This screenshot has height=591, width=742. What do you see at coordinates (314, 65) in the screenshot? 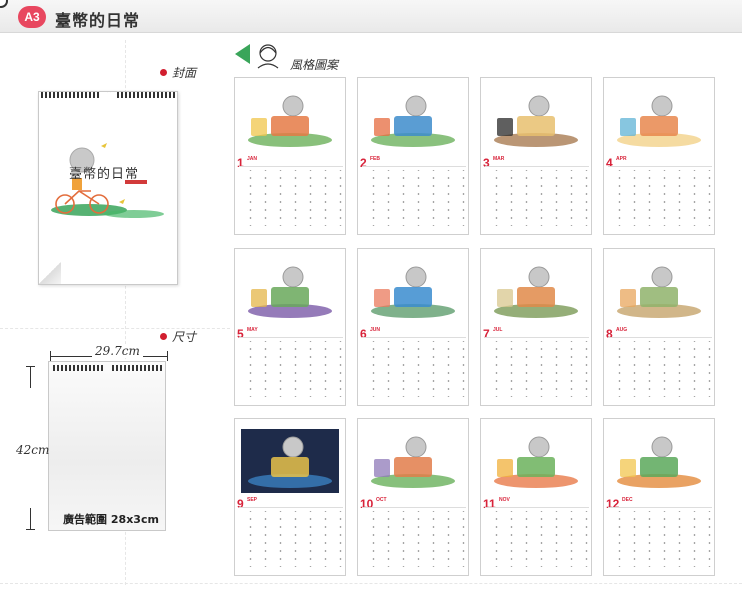
I see `style-label: 風格圖案` at bounding box center [314, 65].